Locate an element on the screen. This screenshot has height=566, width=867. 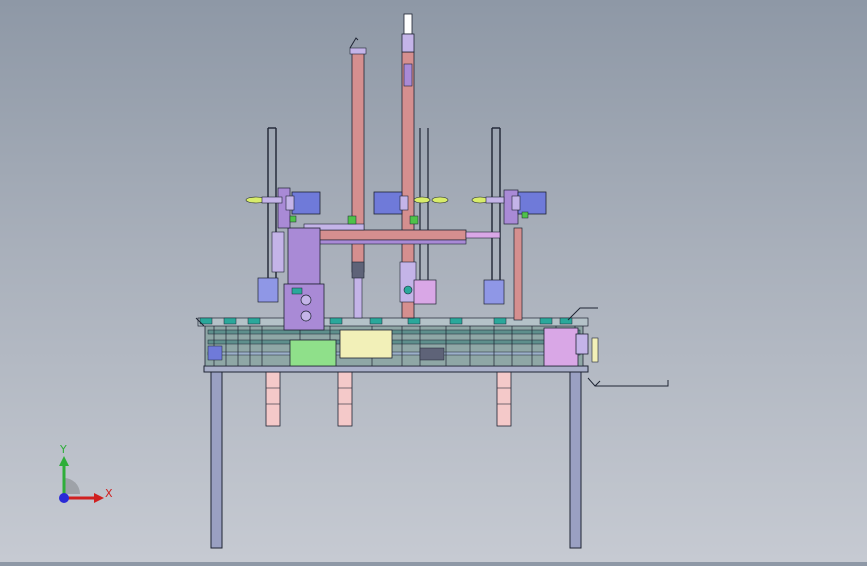
pink-blocks is located at coordinates (388, 399).